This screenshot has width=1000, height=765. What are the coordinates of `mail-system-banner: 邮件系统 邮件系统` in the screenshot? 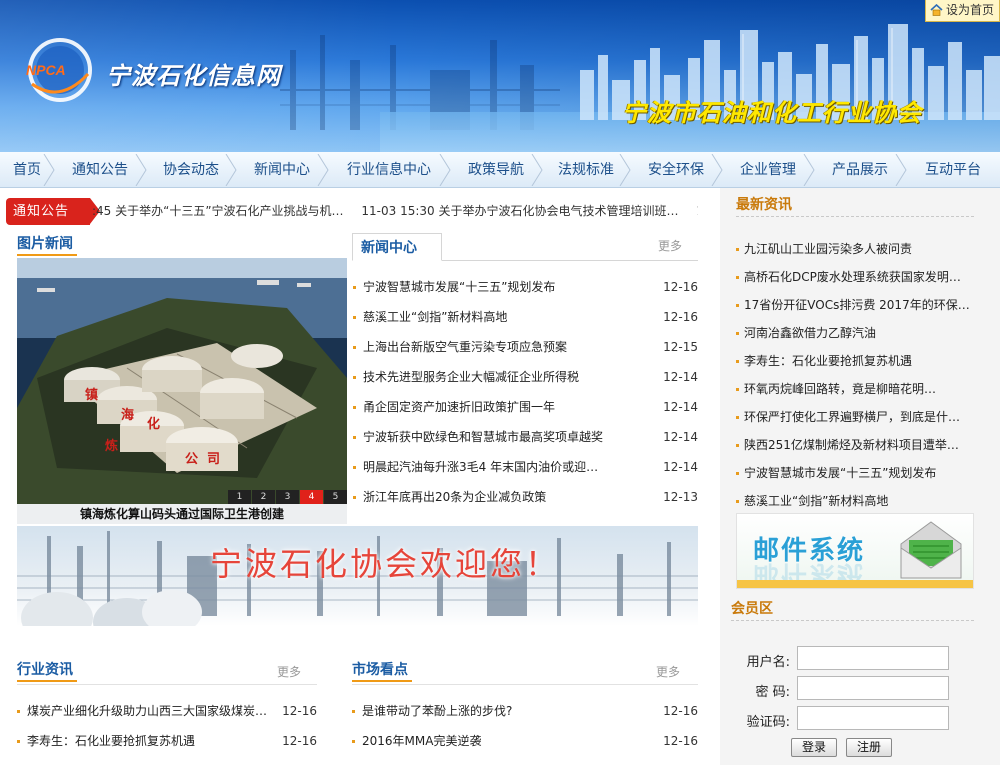 It's located at (855, 551).